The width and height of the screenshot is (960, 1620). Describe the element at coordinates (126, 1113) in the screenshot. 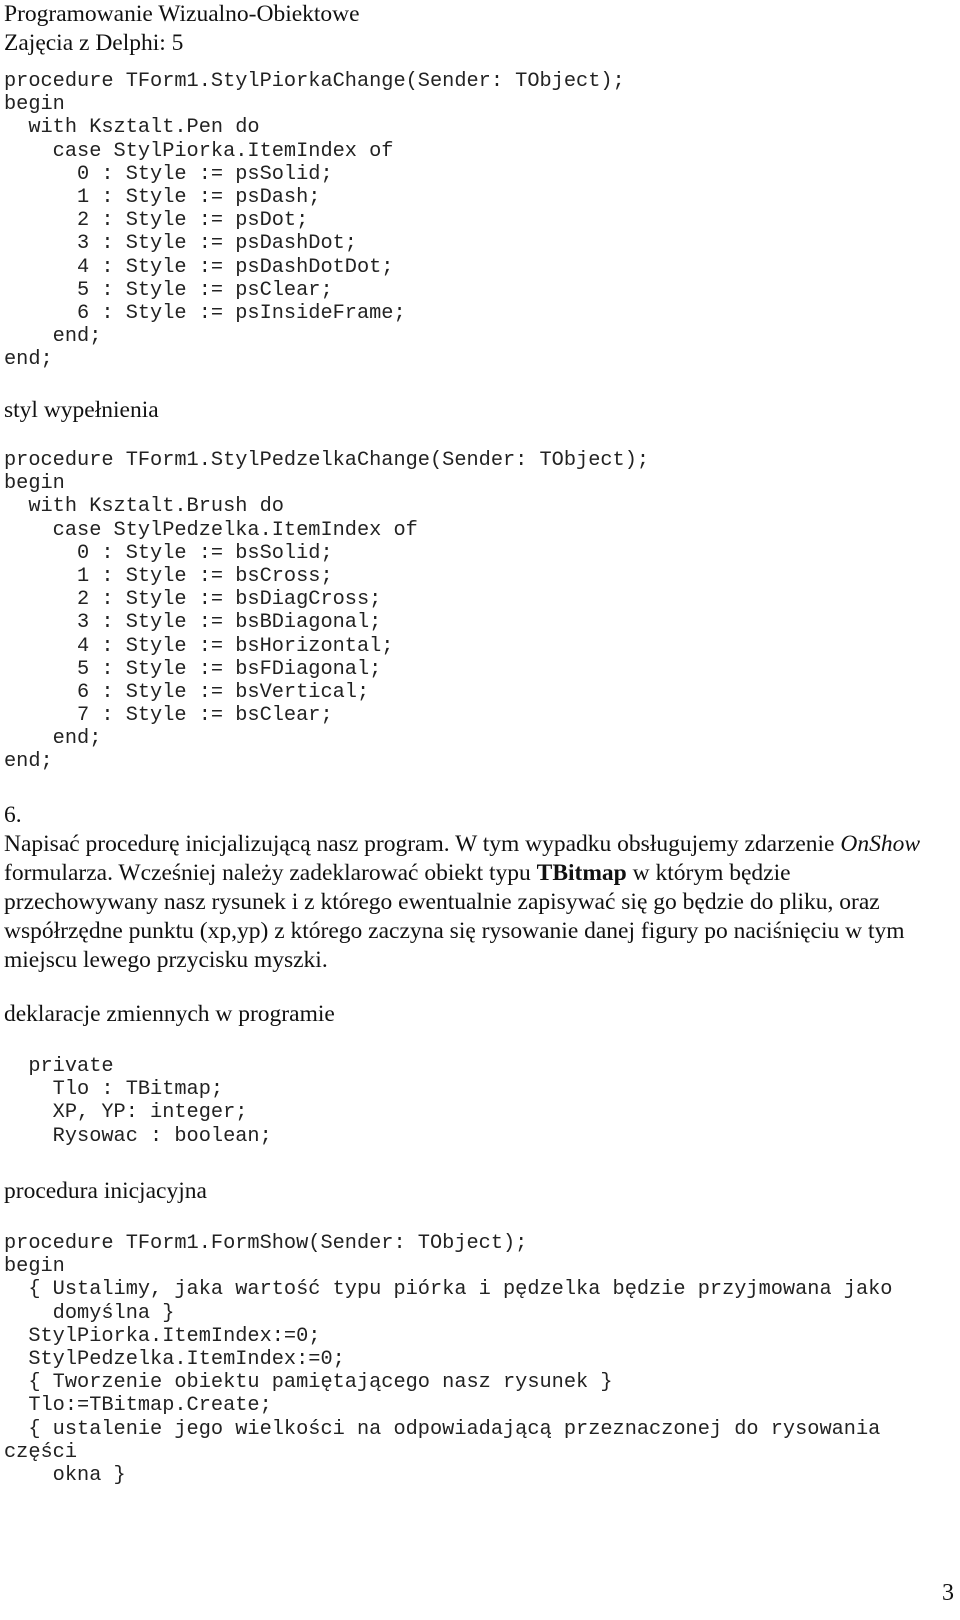

I see `code-line: XP, YP: integer;` at that location.